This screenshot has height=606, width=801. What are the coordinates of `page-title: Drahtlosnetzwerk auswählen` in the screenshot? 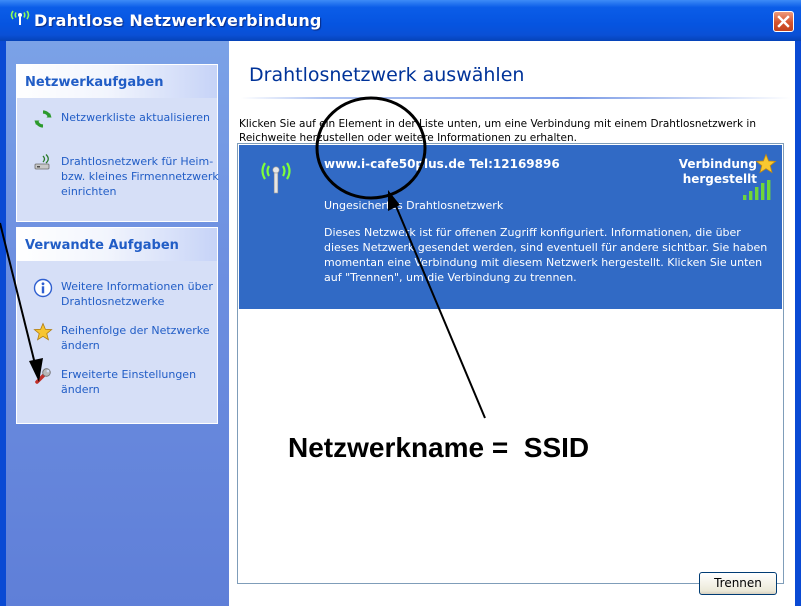 It's located at (387, 75).